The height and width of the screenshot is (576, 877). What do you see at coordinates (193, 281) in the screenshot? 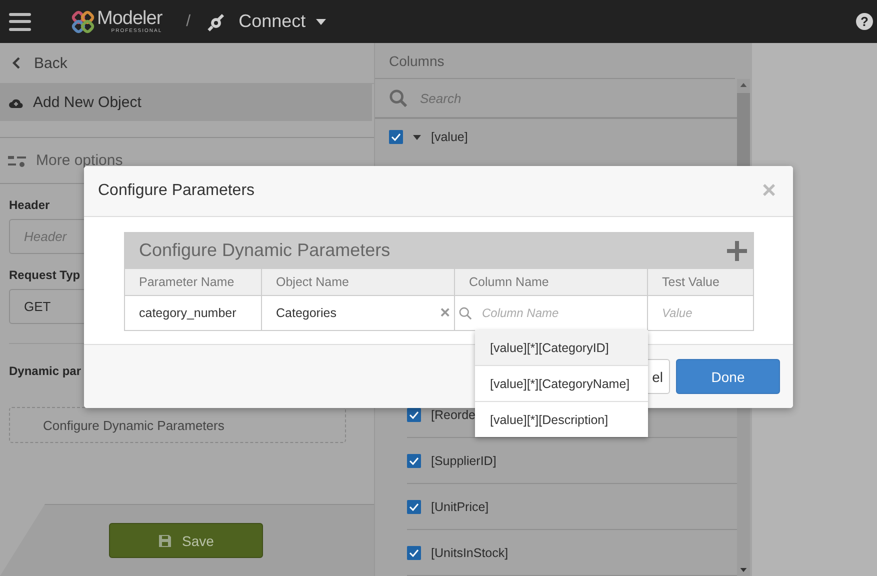
I see `column-header: Parameter Name` at bounding box center [193, 281].